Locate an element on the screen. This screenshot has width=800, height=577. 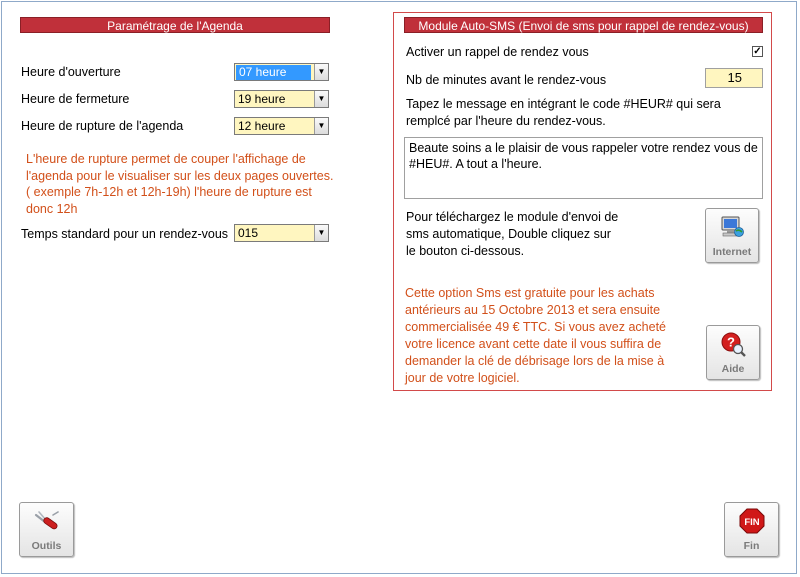
activate-reminder-checkbox: ✓ is located at coordinates (757, 51).